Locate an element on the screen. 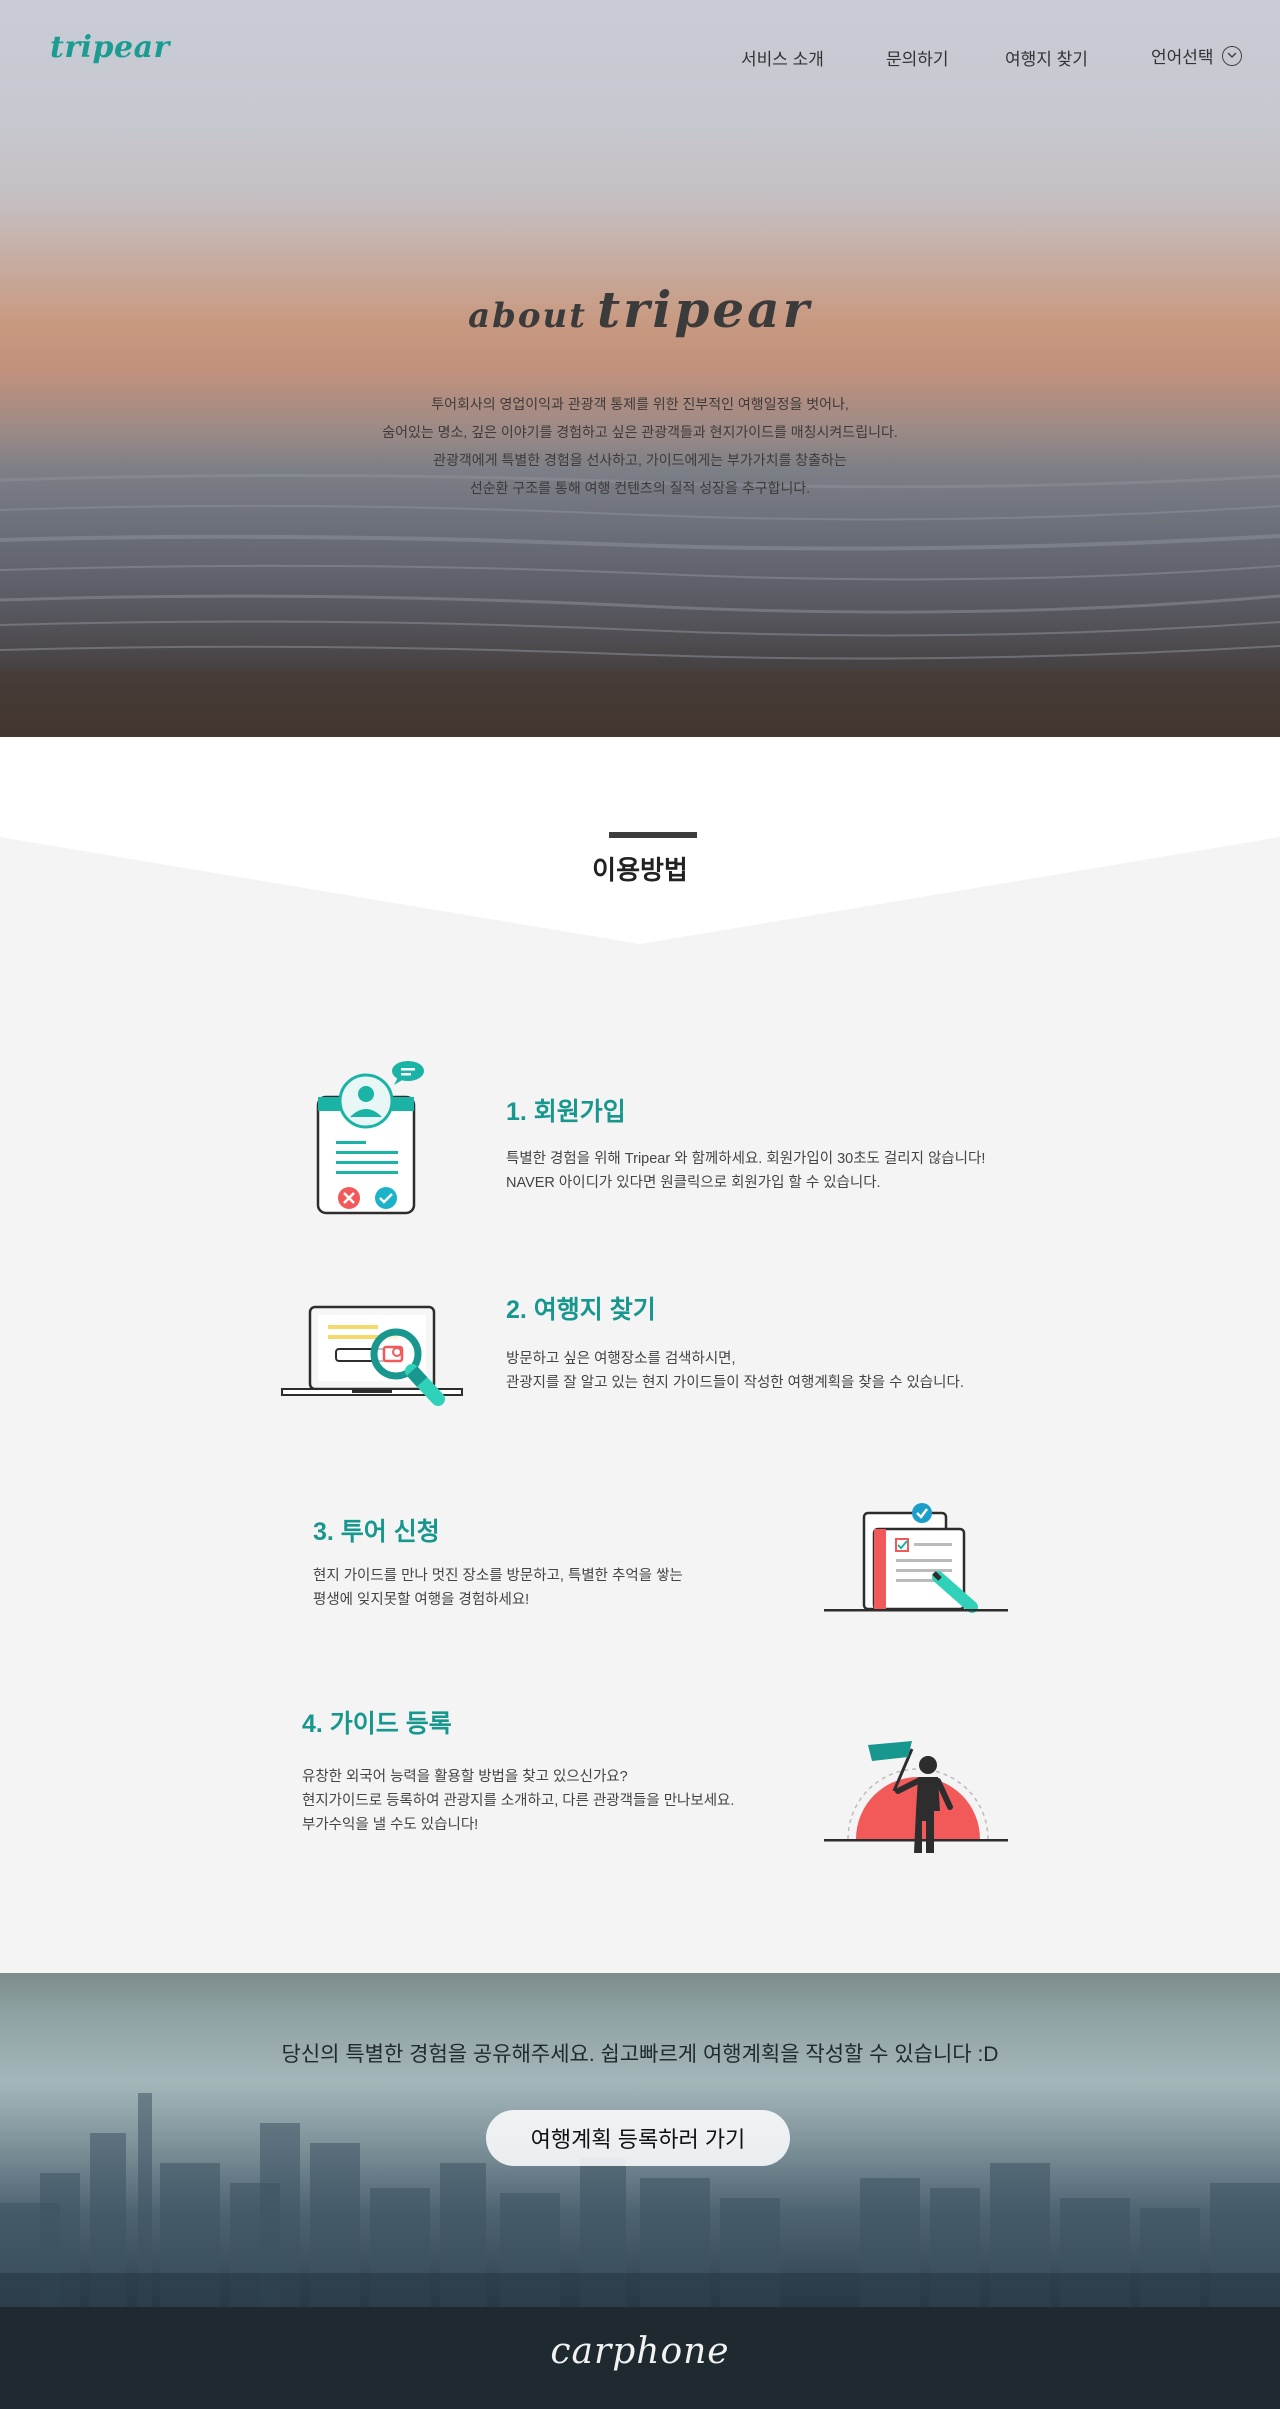 The height and width of the screenshot is (2409, 1280). footer: carphone is located at coordinates (640, 2358).